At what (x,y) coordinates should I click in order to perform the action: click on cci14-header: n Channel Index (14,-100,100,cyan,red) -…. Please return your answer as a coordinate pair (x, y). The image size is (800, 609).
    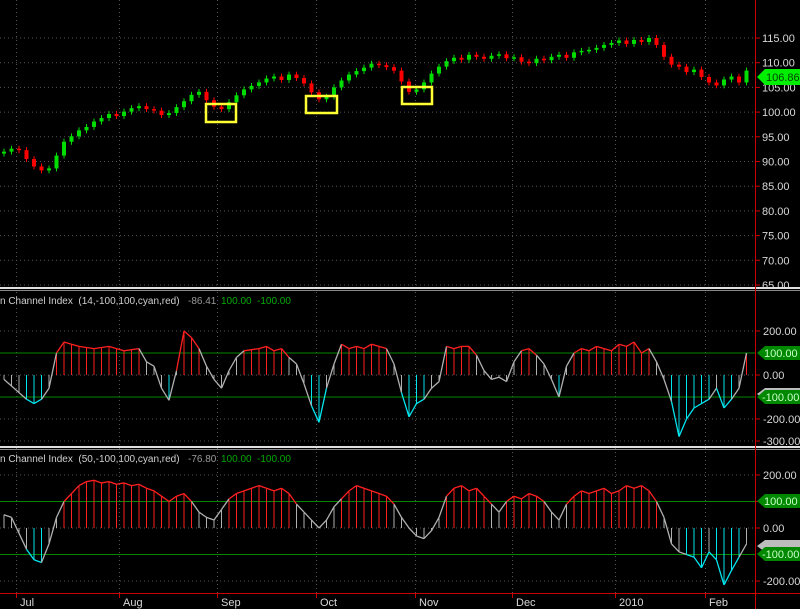
    Looking at the image, I should click on (145, 301).